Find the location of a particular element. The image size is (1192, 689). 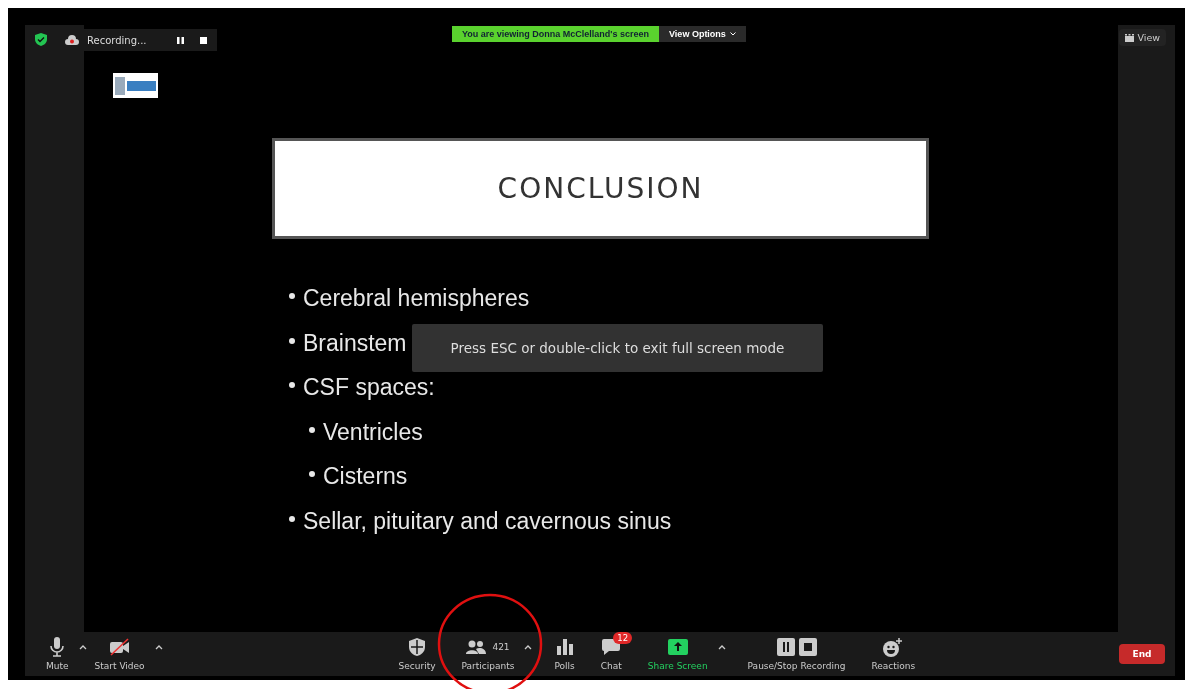

unread-badge: 12 is located at coordinates (623, 638).